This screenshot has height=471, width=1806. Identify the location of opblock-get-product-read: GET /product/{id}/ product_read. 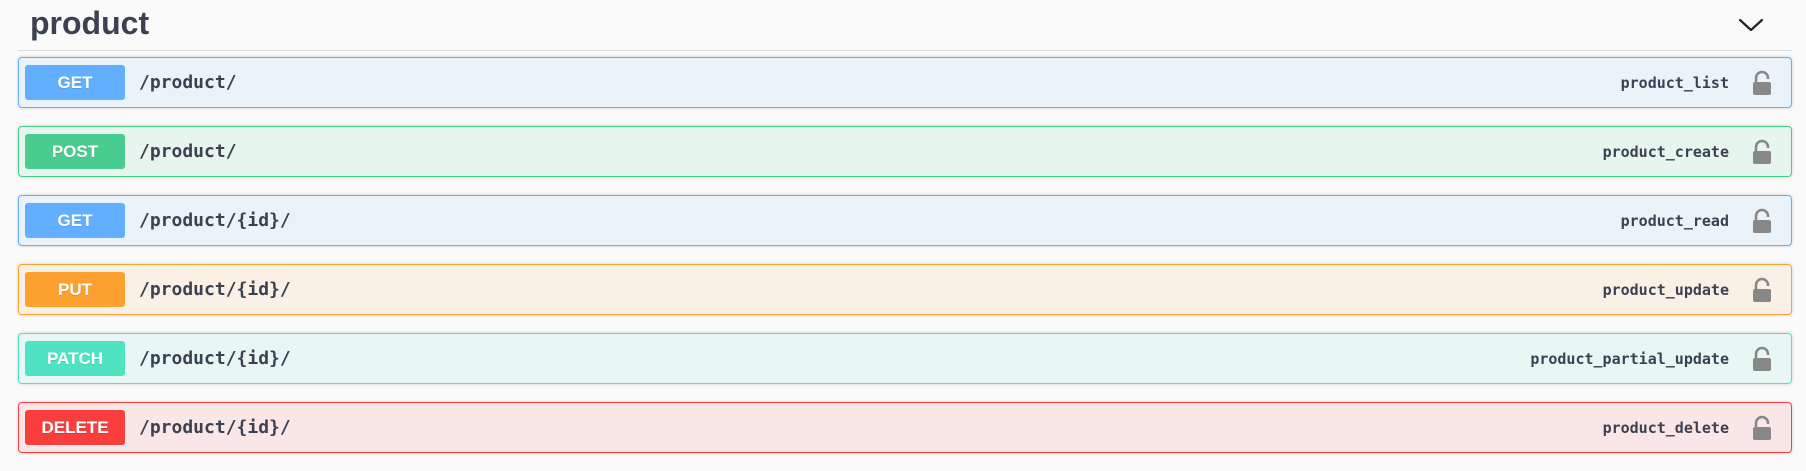
(905, 220).